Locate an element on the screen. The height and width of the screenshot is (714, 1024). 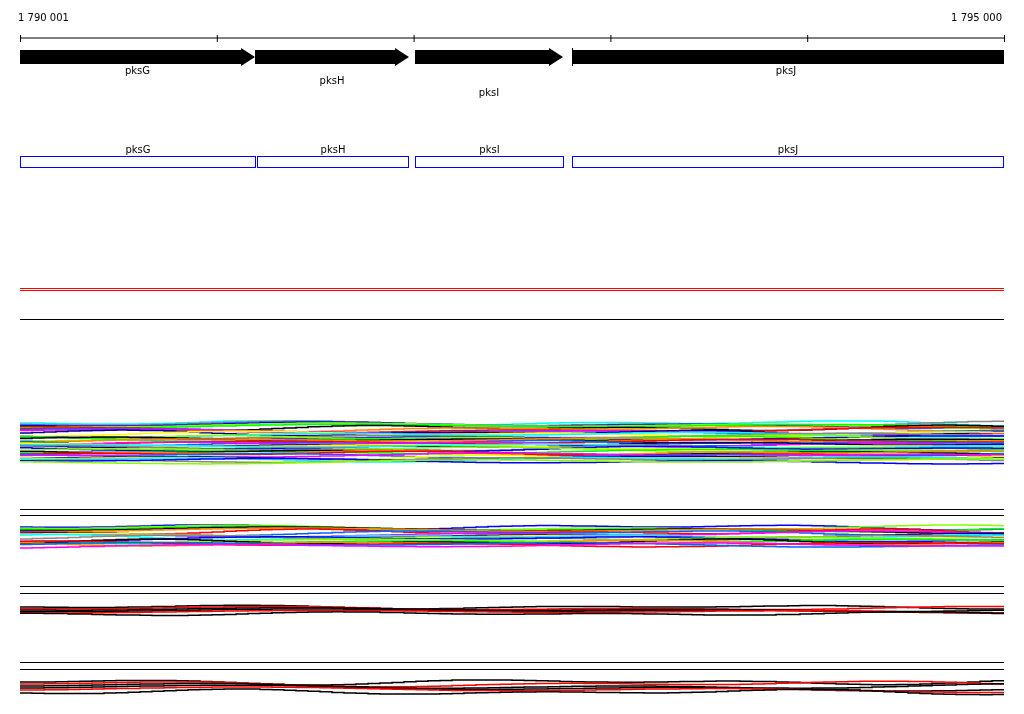
gene-label: pksH is located at coordinates (332, 81).